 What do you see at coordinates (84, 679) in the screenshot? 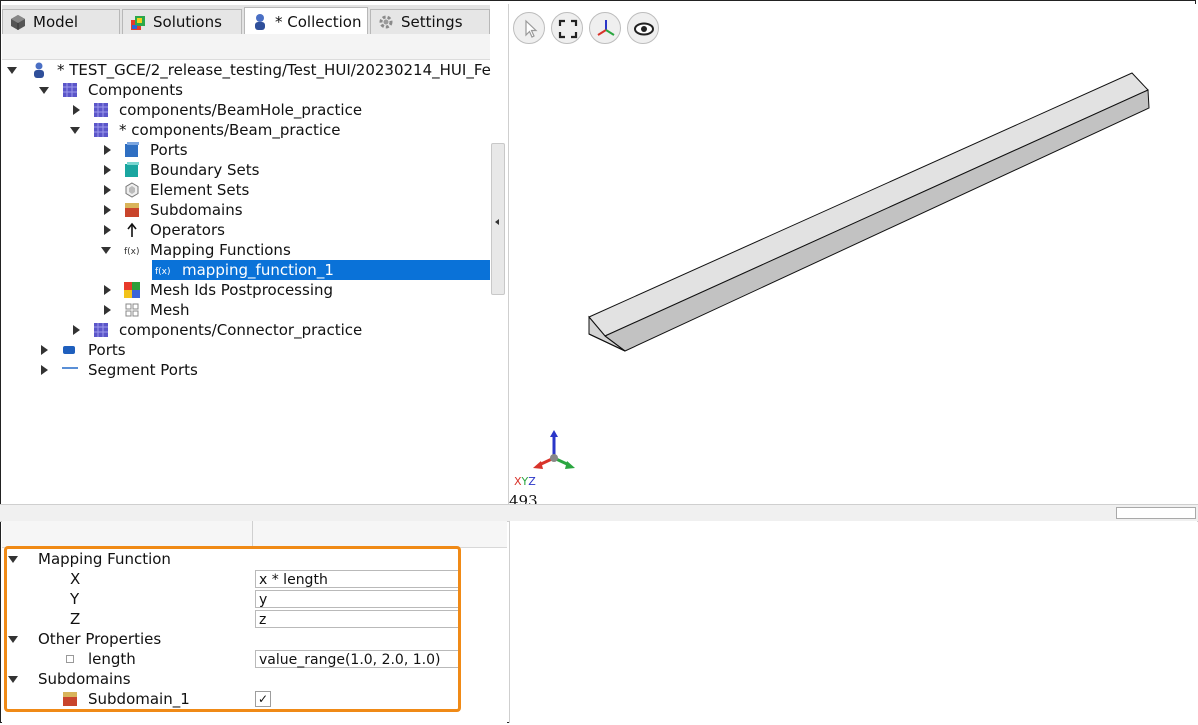
I see `prop-group-subdomains-label: Subdomains` at bounding box center [84, 679].